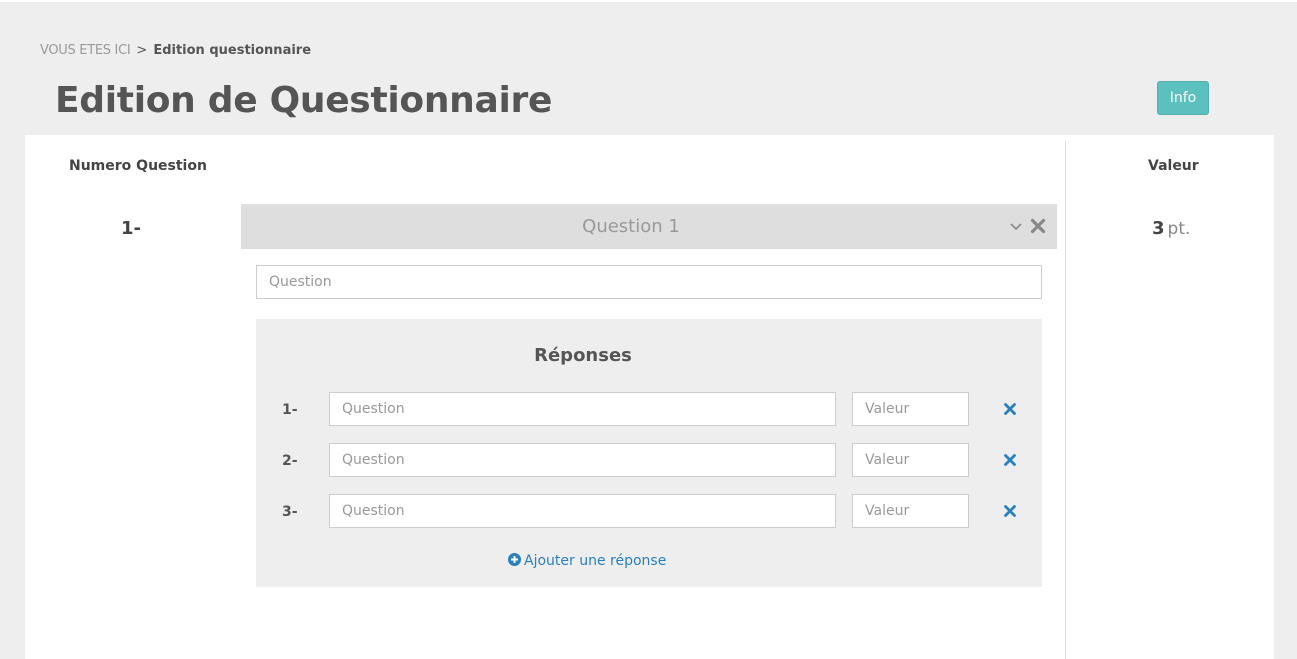 This screenshot has width=1297, height=659. I want to click on value-column-header: Valeur, so click(1173, 166).